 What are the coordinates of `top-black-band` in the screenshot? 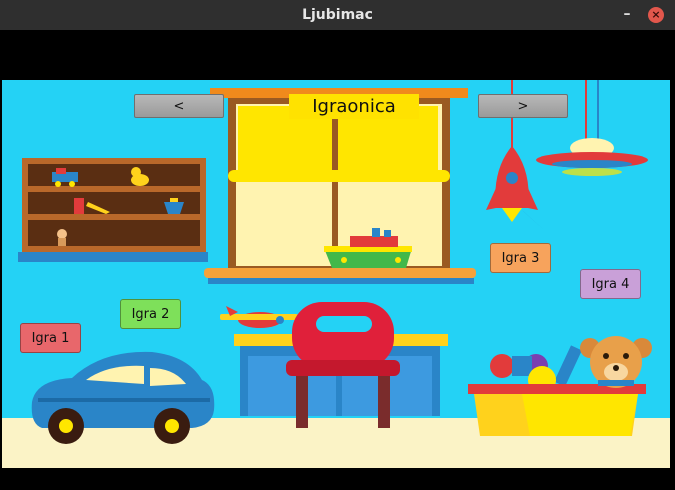 It's located at (337, 55).